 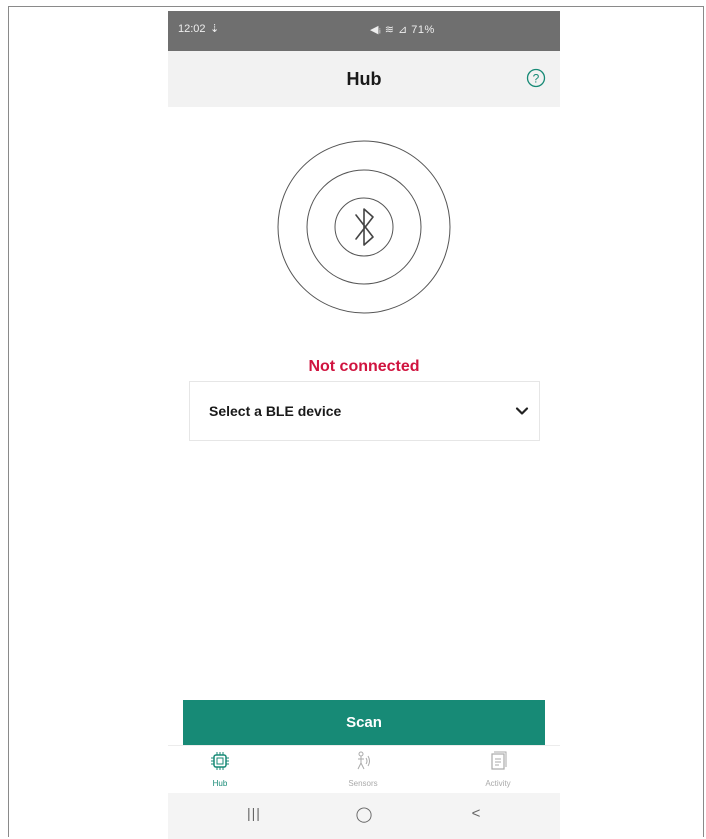 What do you see at coordinates (498, 772) in the screenshot?
I see `tab-activity: Activity` at bounding box center [498, 772].